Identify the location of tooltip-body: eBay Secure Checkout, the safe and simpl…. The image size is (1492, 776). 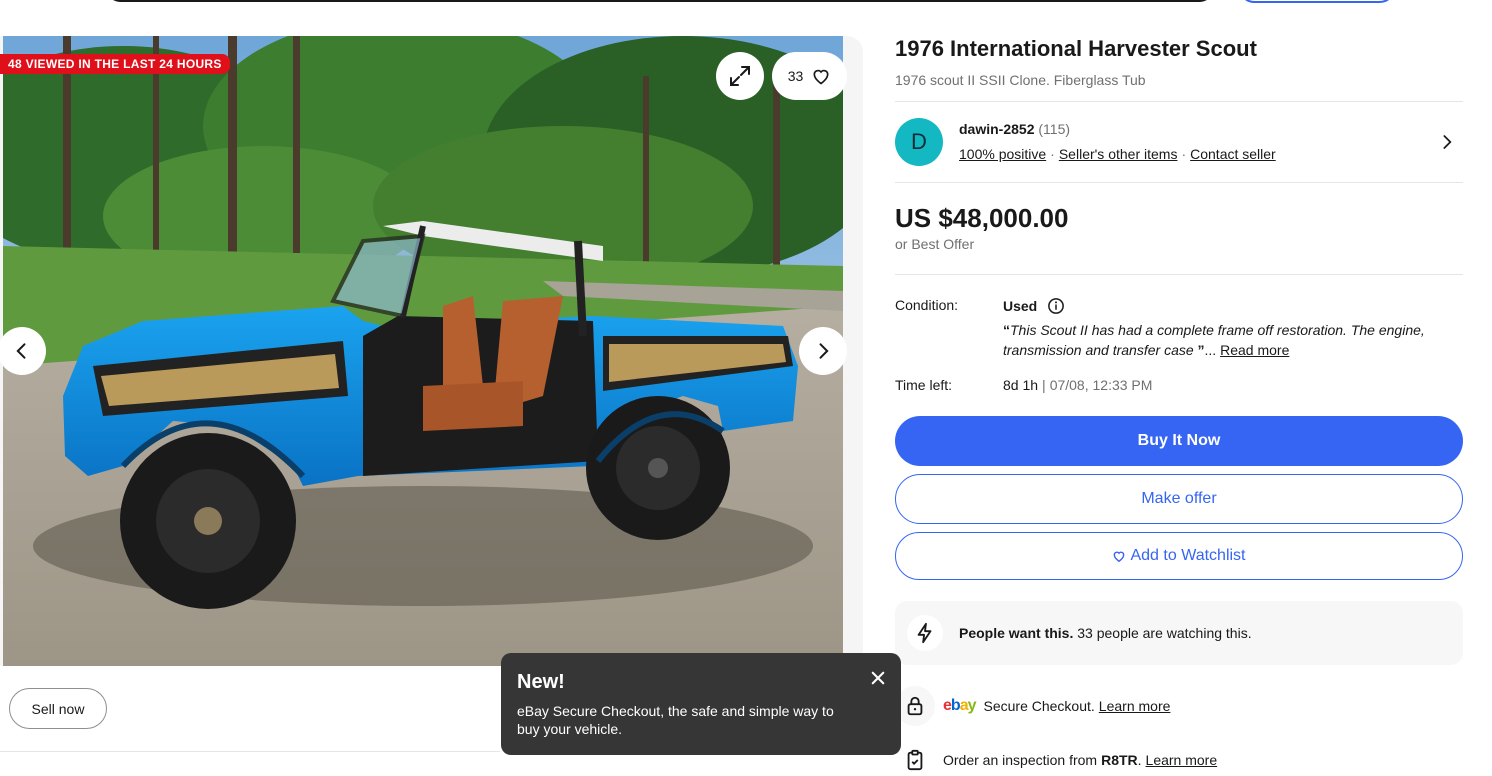
(675, 720).